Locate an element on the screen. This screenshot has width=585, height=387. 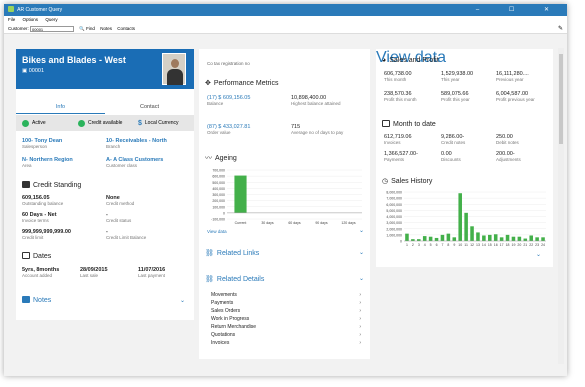
this-month: 606,738.00 This month is located at coordinates (398, 76).